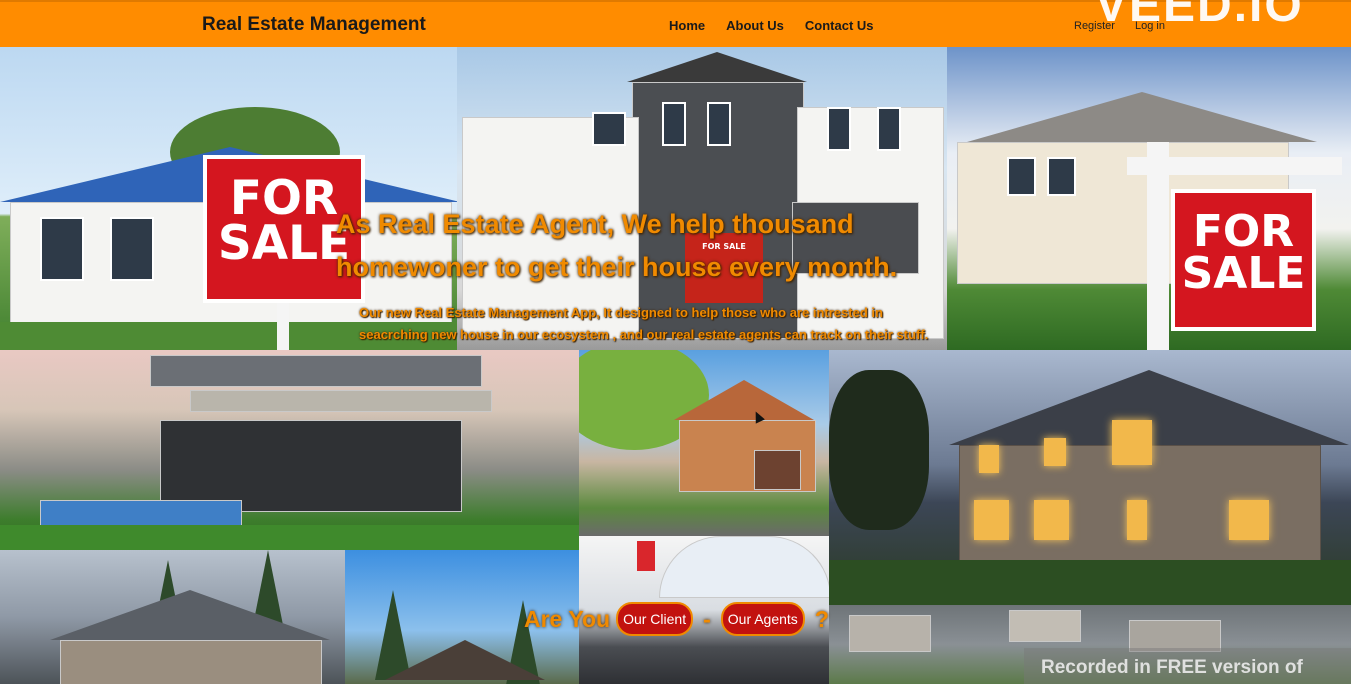 The image size is (1351, 684). What do you see at coordinates (314, 25) in the screenshot?
I see `brand-title: Real Estate Management` at bounding box center [314, 25].